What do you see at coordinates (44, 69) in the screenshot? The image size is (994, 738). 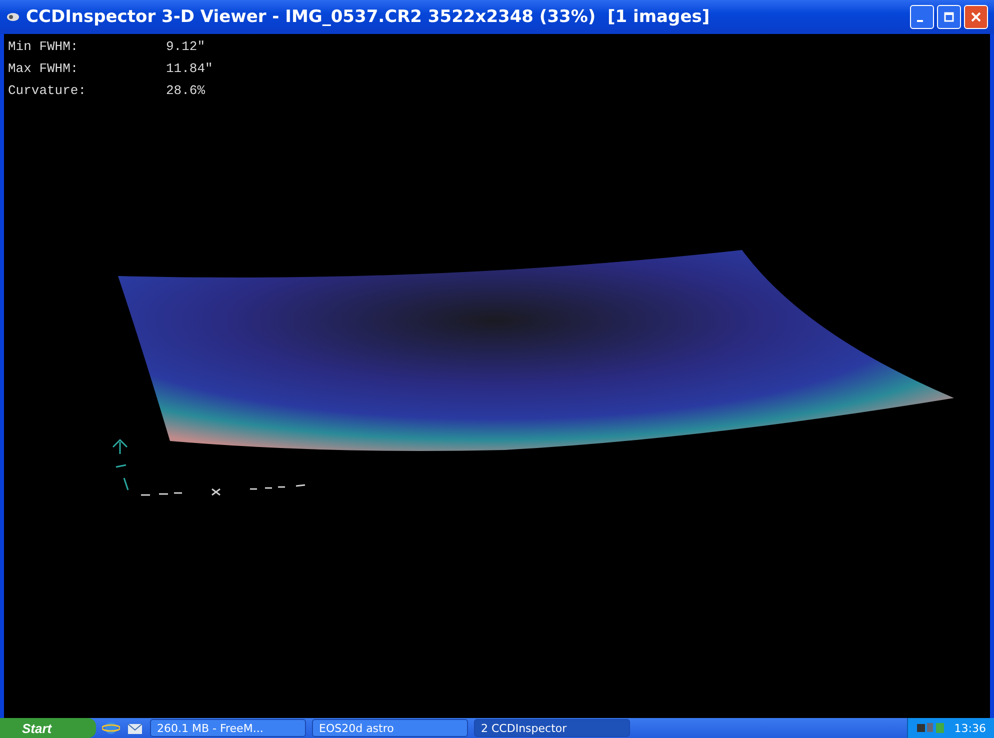 I see `stat-label: Max FWHM:` at bounding box center [44, 69].